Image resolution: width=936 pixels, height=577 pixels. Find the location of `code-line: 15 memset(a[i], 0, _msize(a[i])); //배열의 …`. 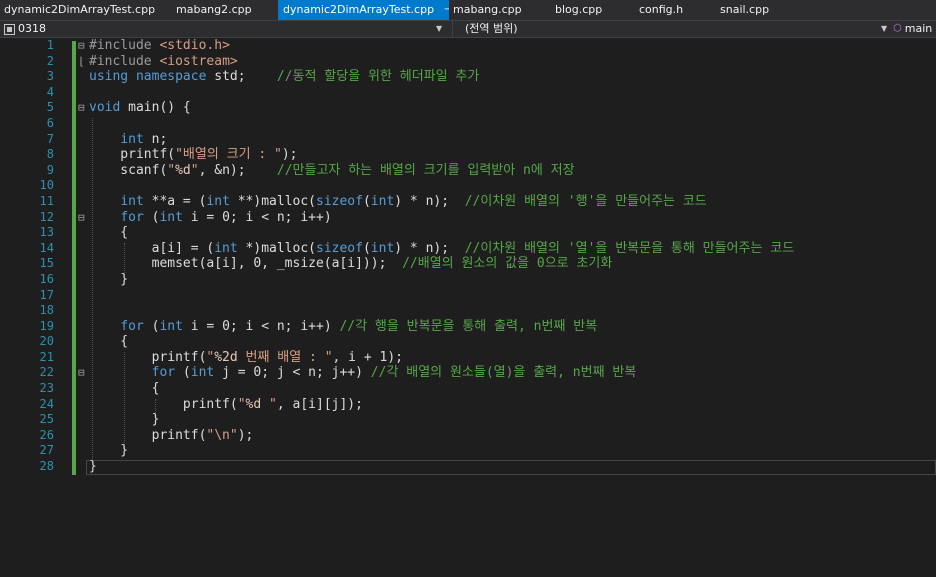

code-line: 15 memset(a[i], 0, _msize(a[i])); //배열의 … is located at coordinates (468, 264).